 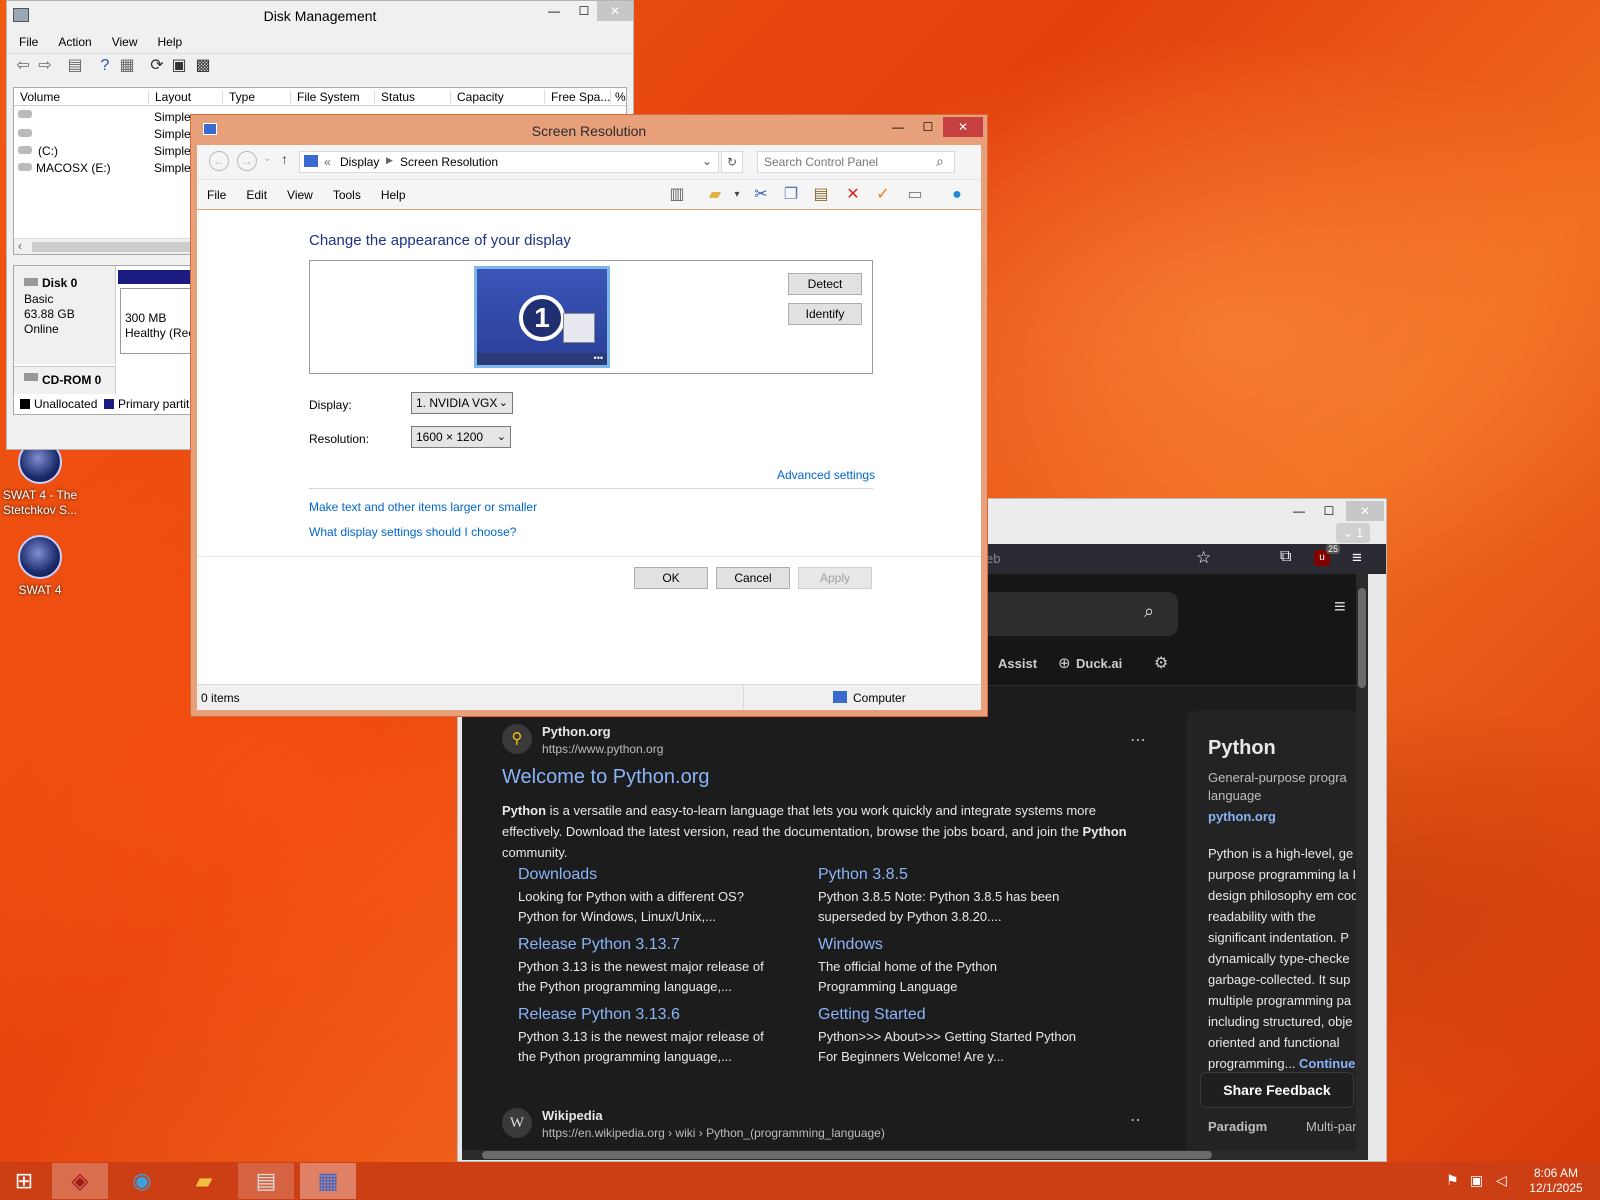 I want to click on column-header: Volume, so click(x=40, y=97).